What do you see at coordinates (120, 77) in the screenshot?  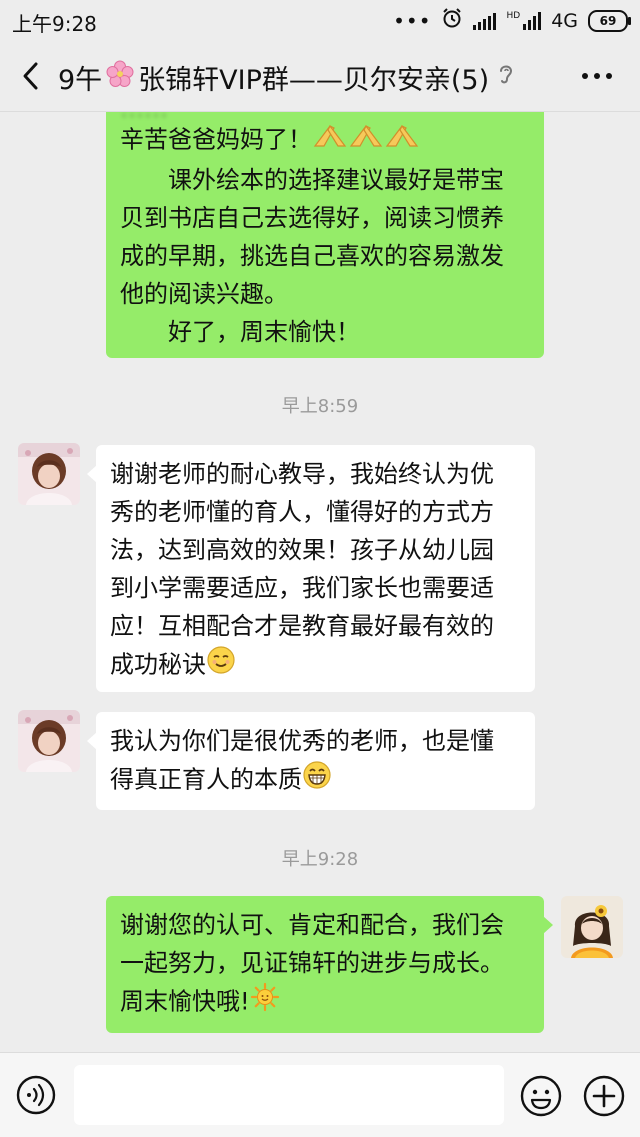 I see `cherry-blossom-icon` at bounding box center [120, 77].